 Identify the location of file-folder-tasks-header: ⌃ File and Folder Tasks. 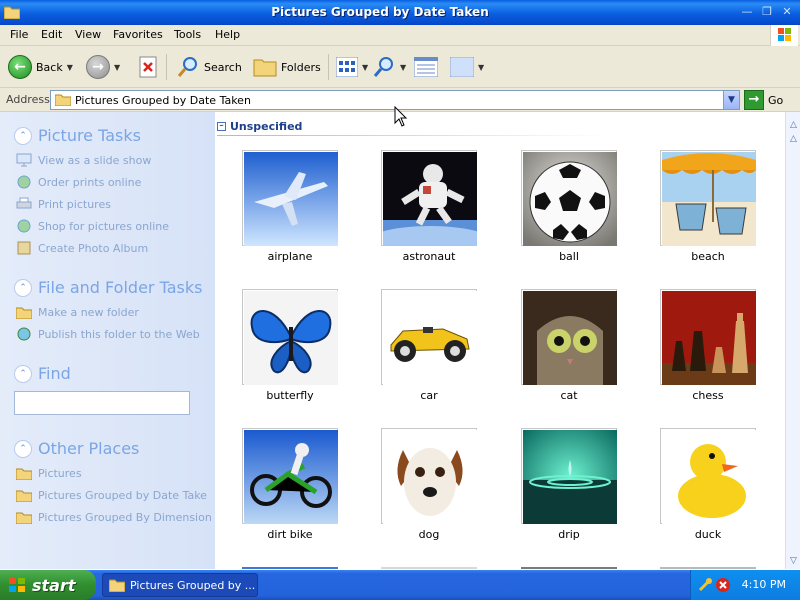
(108, 287).